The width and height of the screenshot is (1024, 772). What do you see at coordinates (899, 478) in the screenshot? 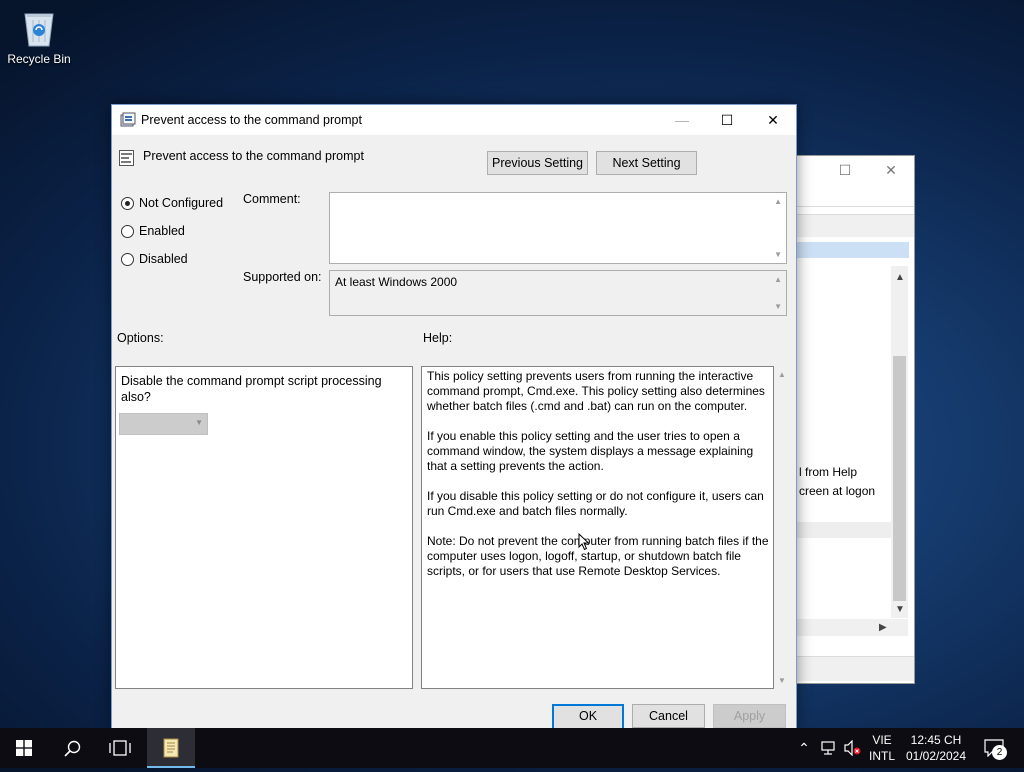
I see `scroll-thumb` at bounding box center [899, 478].